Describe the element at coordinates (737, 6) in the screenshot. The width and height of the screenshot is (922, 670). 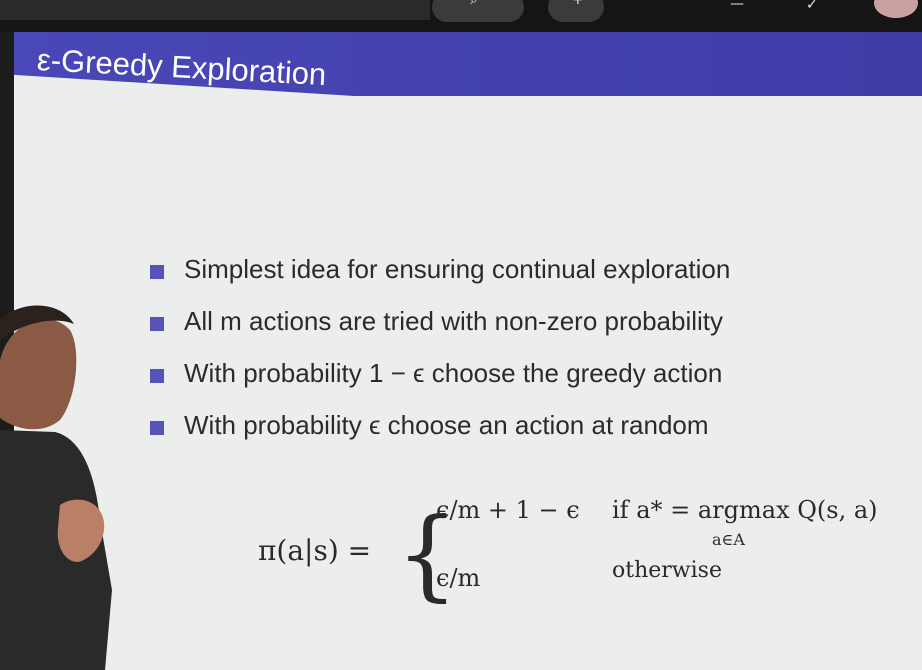
I see `minus-icon: —` at that location.